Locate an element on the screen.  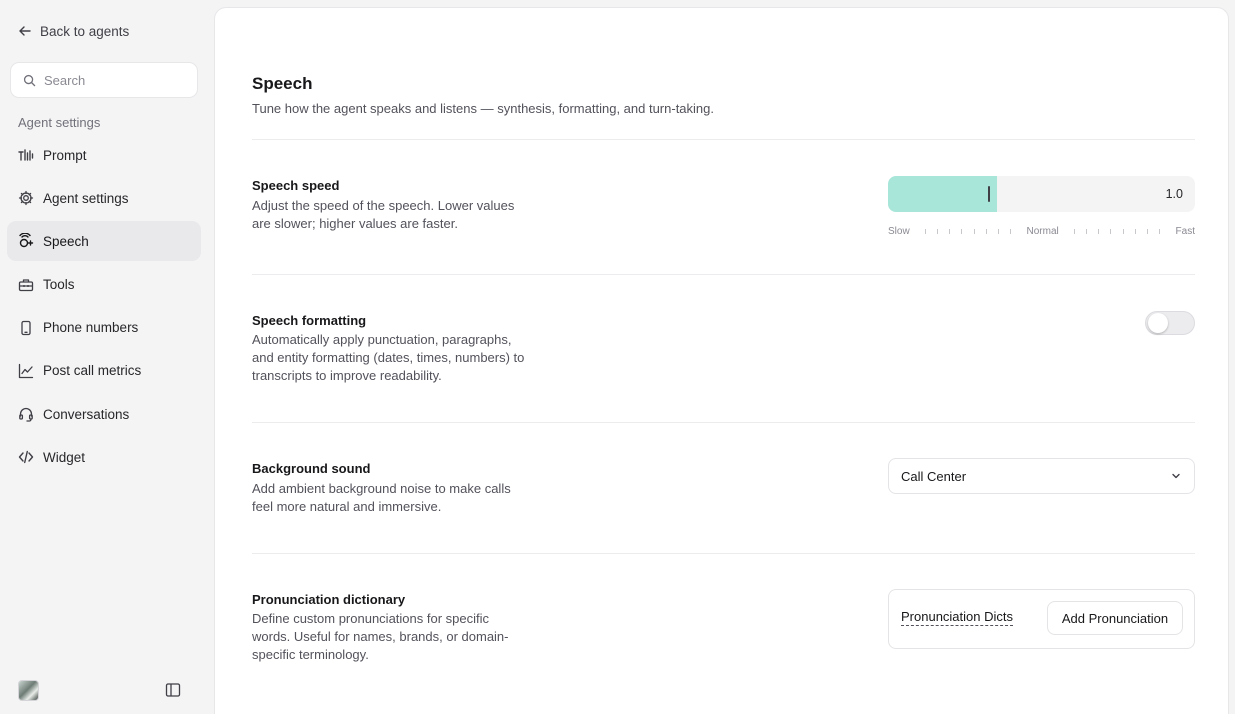
search-box is located at coordinates (104, 80).